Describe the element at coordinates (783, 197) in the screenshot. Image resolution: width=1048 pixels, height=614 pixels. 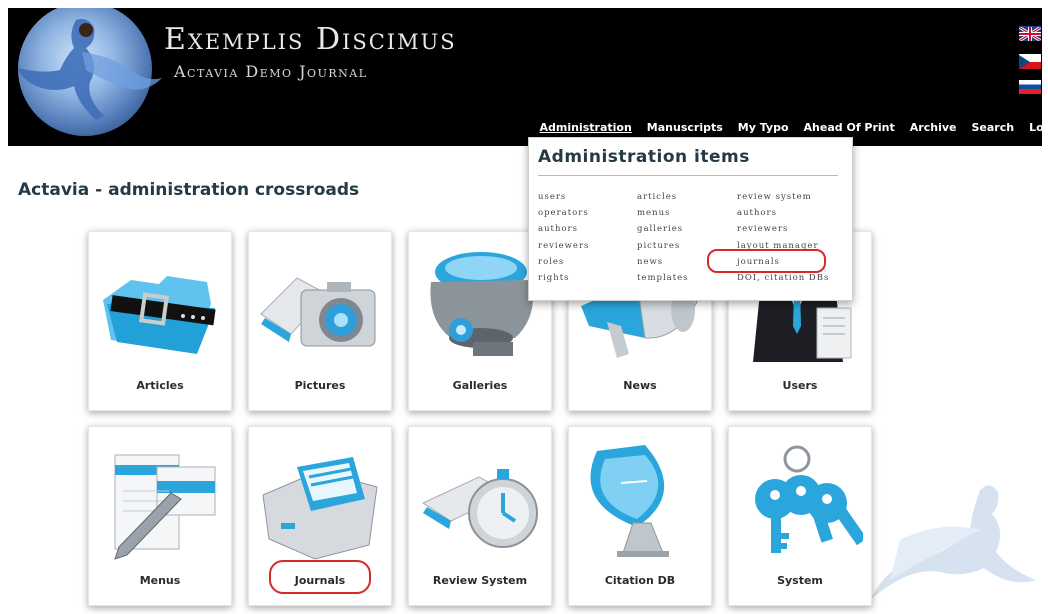
I see `dd-item-review-system: review system` at that location.